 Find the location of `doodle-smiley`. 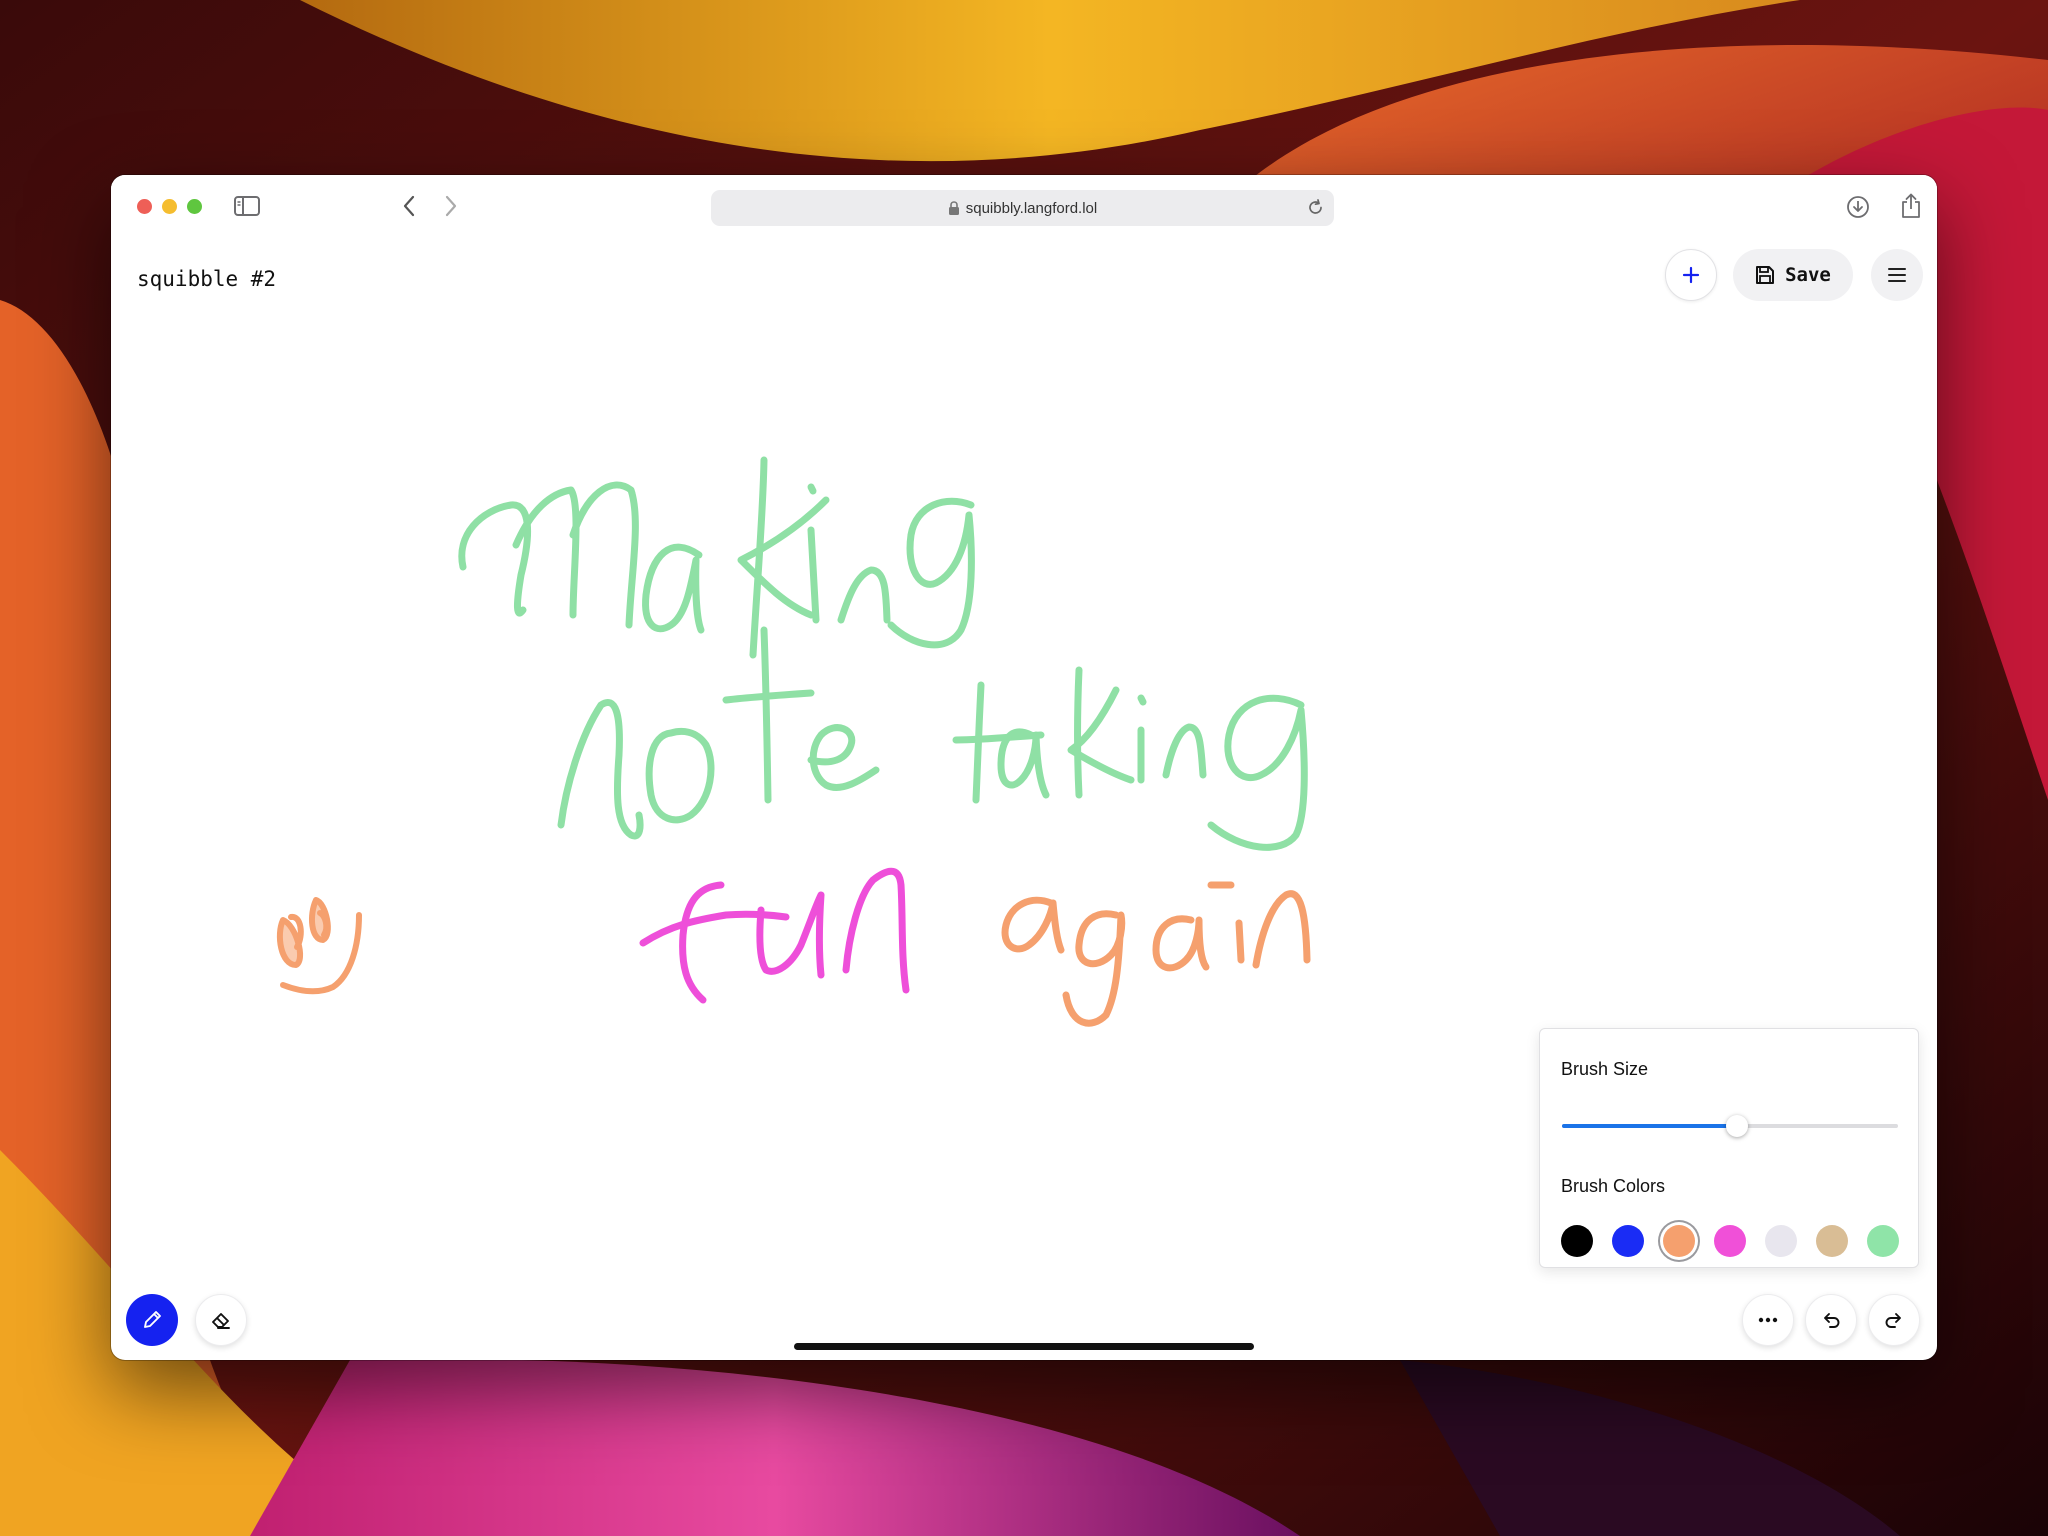

doodle-smiley is located at coordinates (319, 946).